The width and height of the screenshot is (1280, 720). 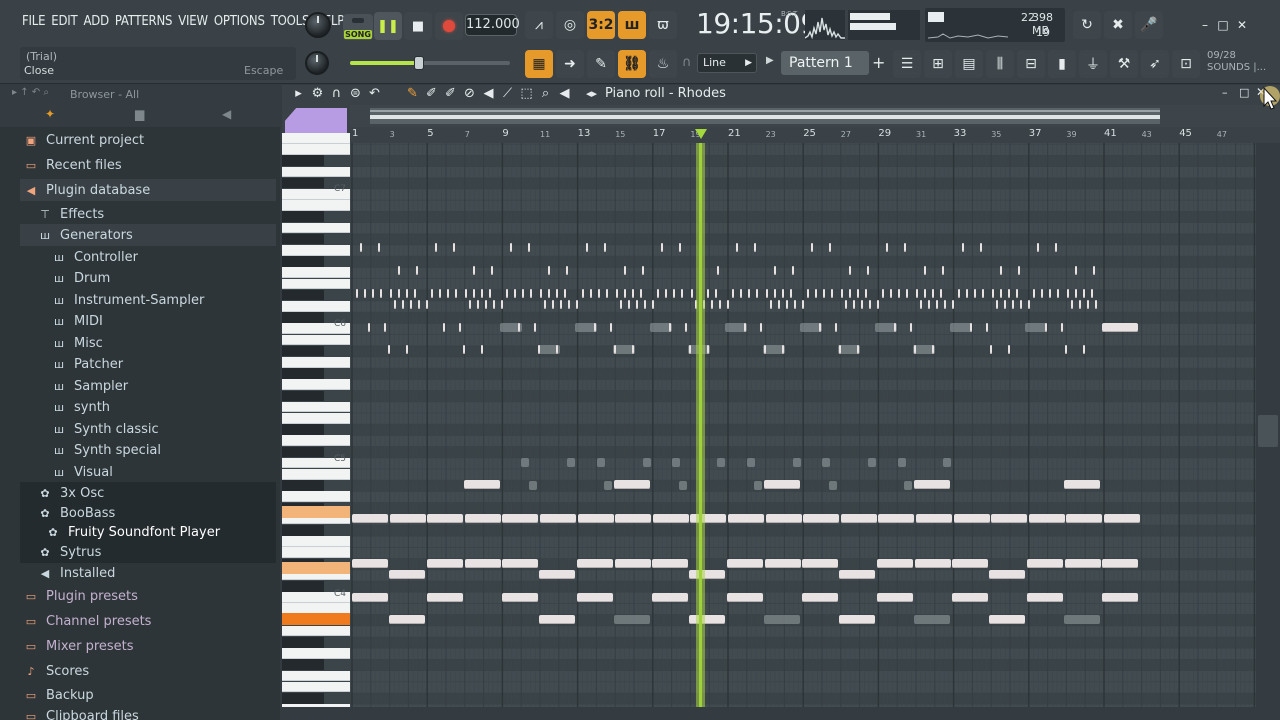 I want to click on menu-patterns: PATTERNS, so click(x=144, y=21).